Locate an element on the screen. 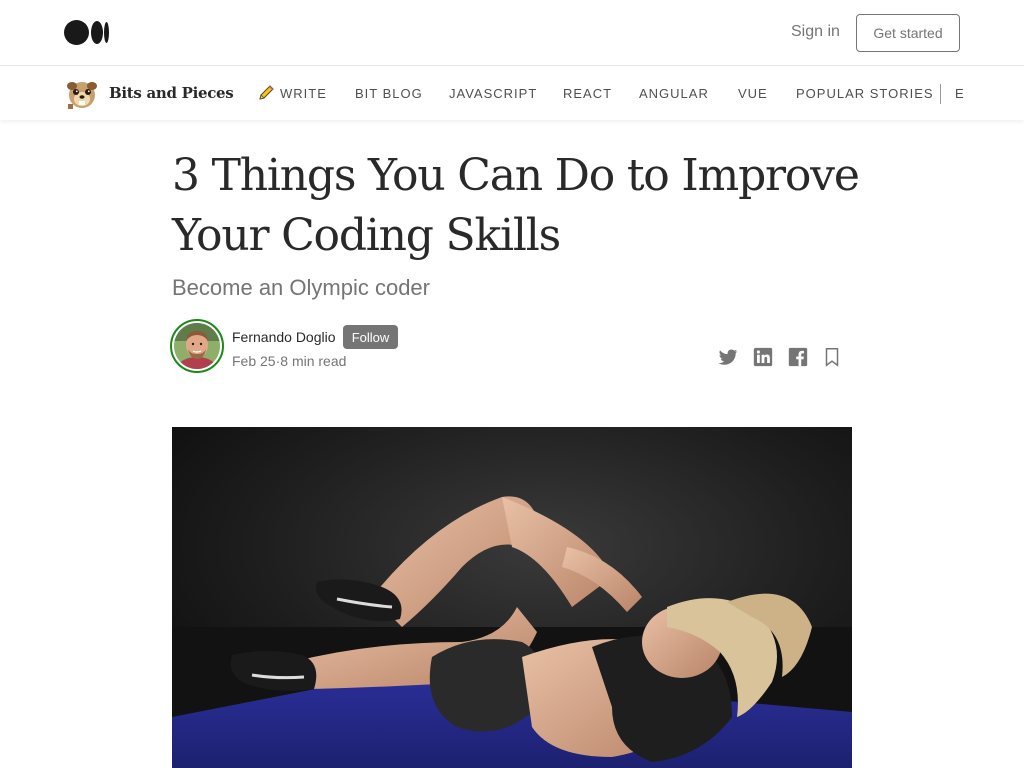 The height and width of the screenshot is (768, 1024). nav-item-angular: Angular is located at coordinates (674, 93).